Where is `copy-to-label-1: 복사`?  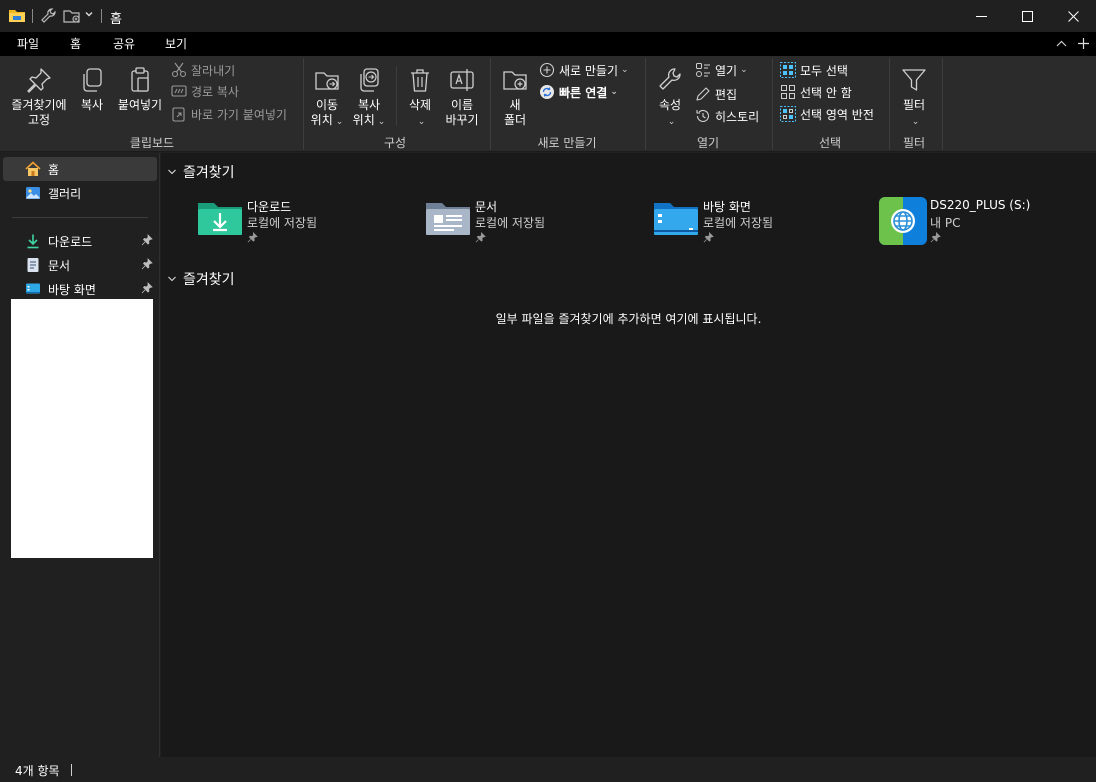 copy-to-label-1: 복사 is located at coordinates (369, 105).